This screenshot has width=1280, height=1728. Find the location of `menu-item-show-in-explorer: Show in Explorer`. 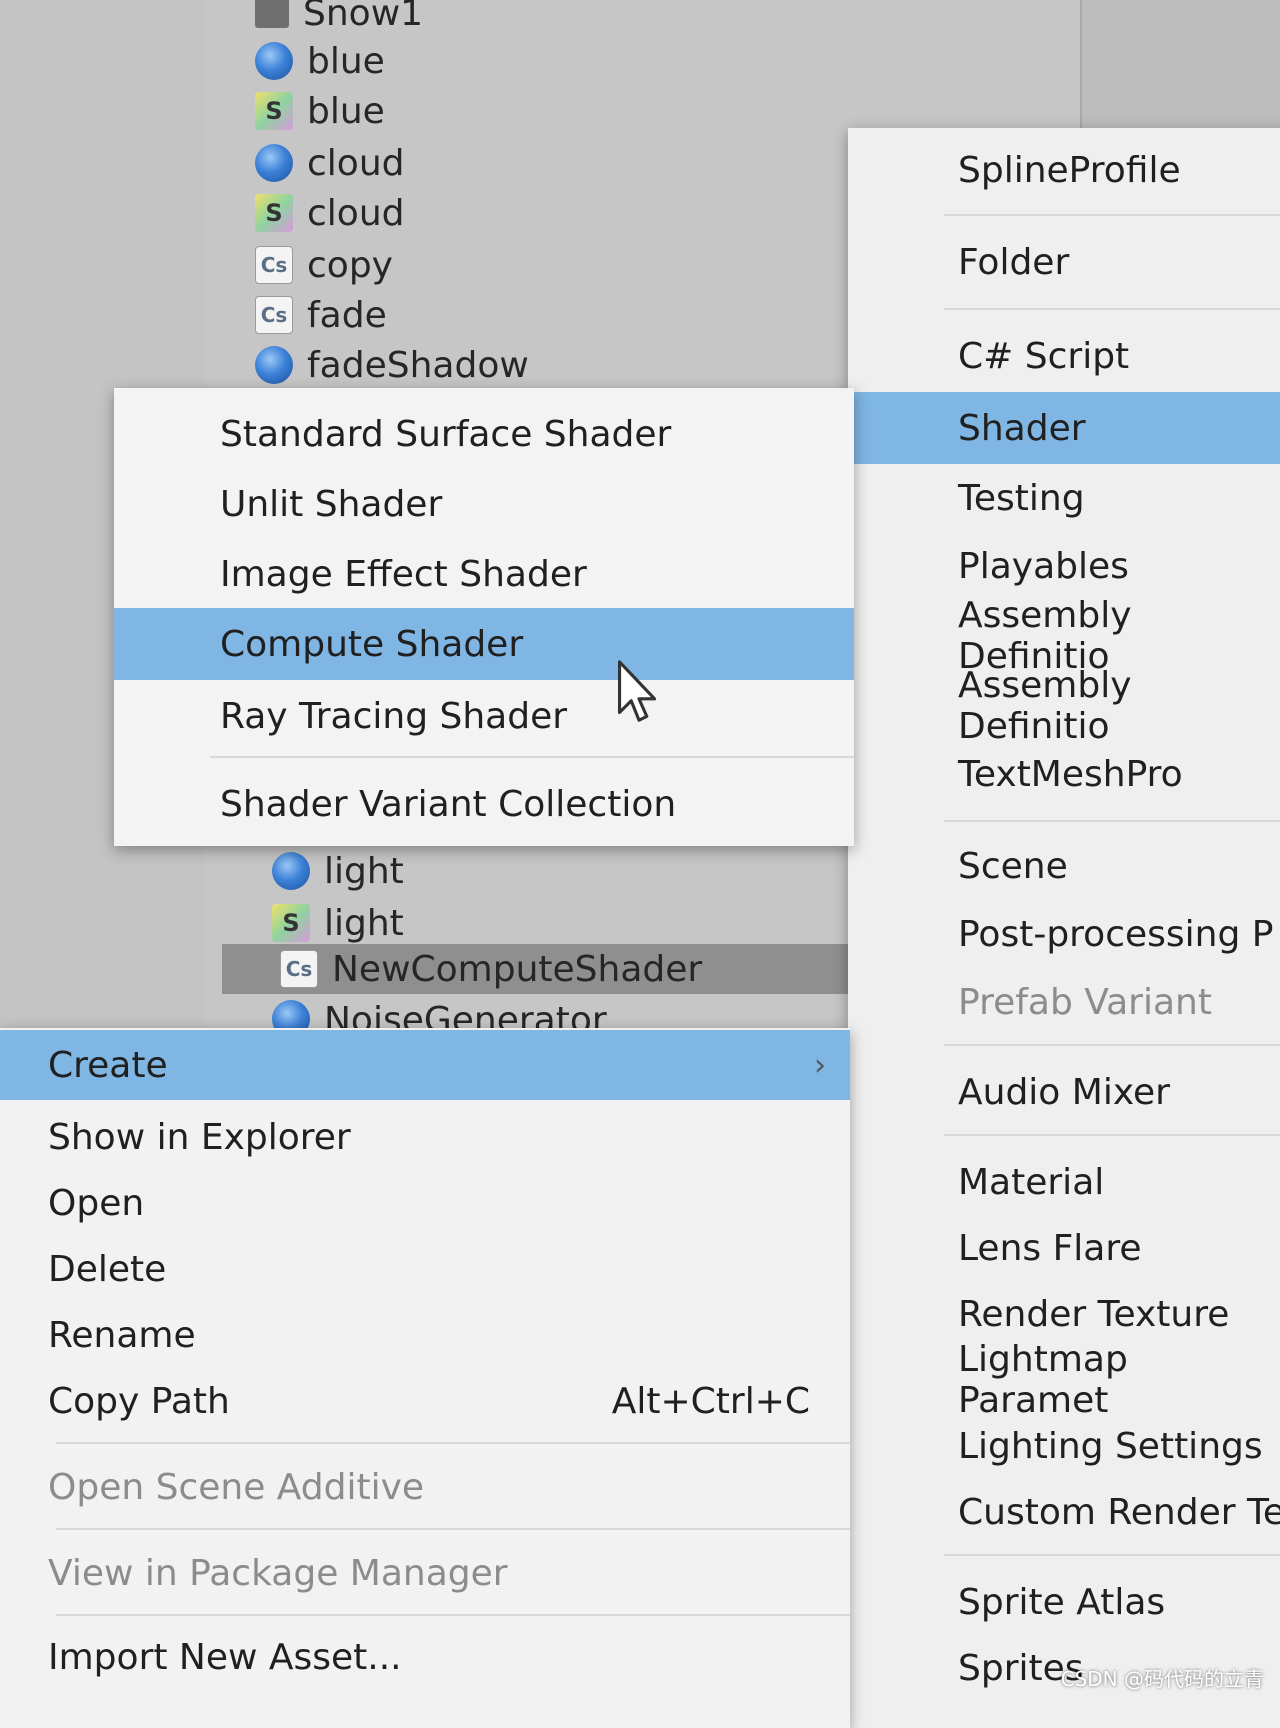

menu-item-show-in-explorer: Show in Explorer is located at coordinates (425, 1137).